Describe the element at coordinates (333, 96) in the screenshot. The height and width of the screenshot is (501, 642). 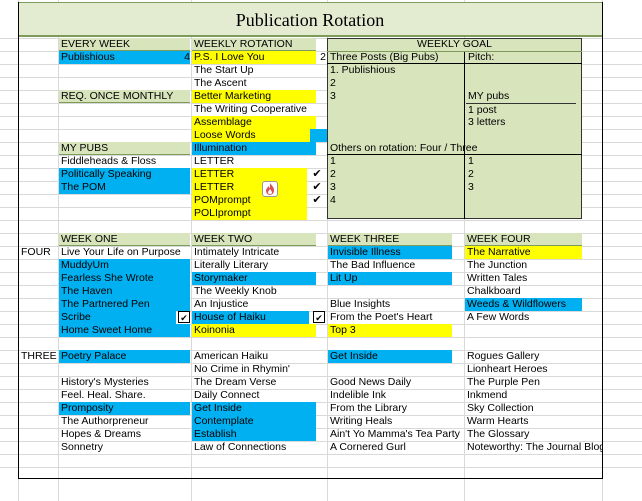
I see `goal-list-3: 3` at that location.